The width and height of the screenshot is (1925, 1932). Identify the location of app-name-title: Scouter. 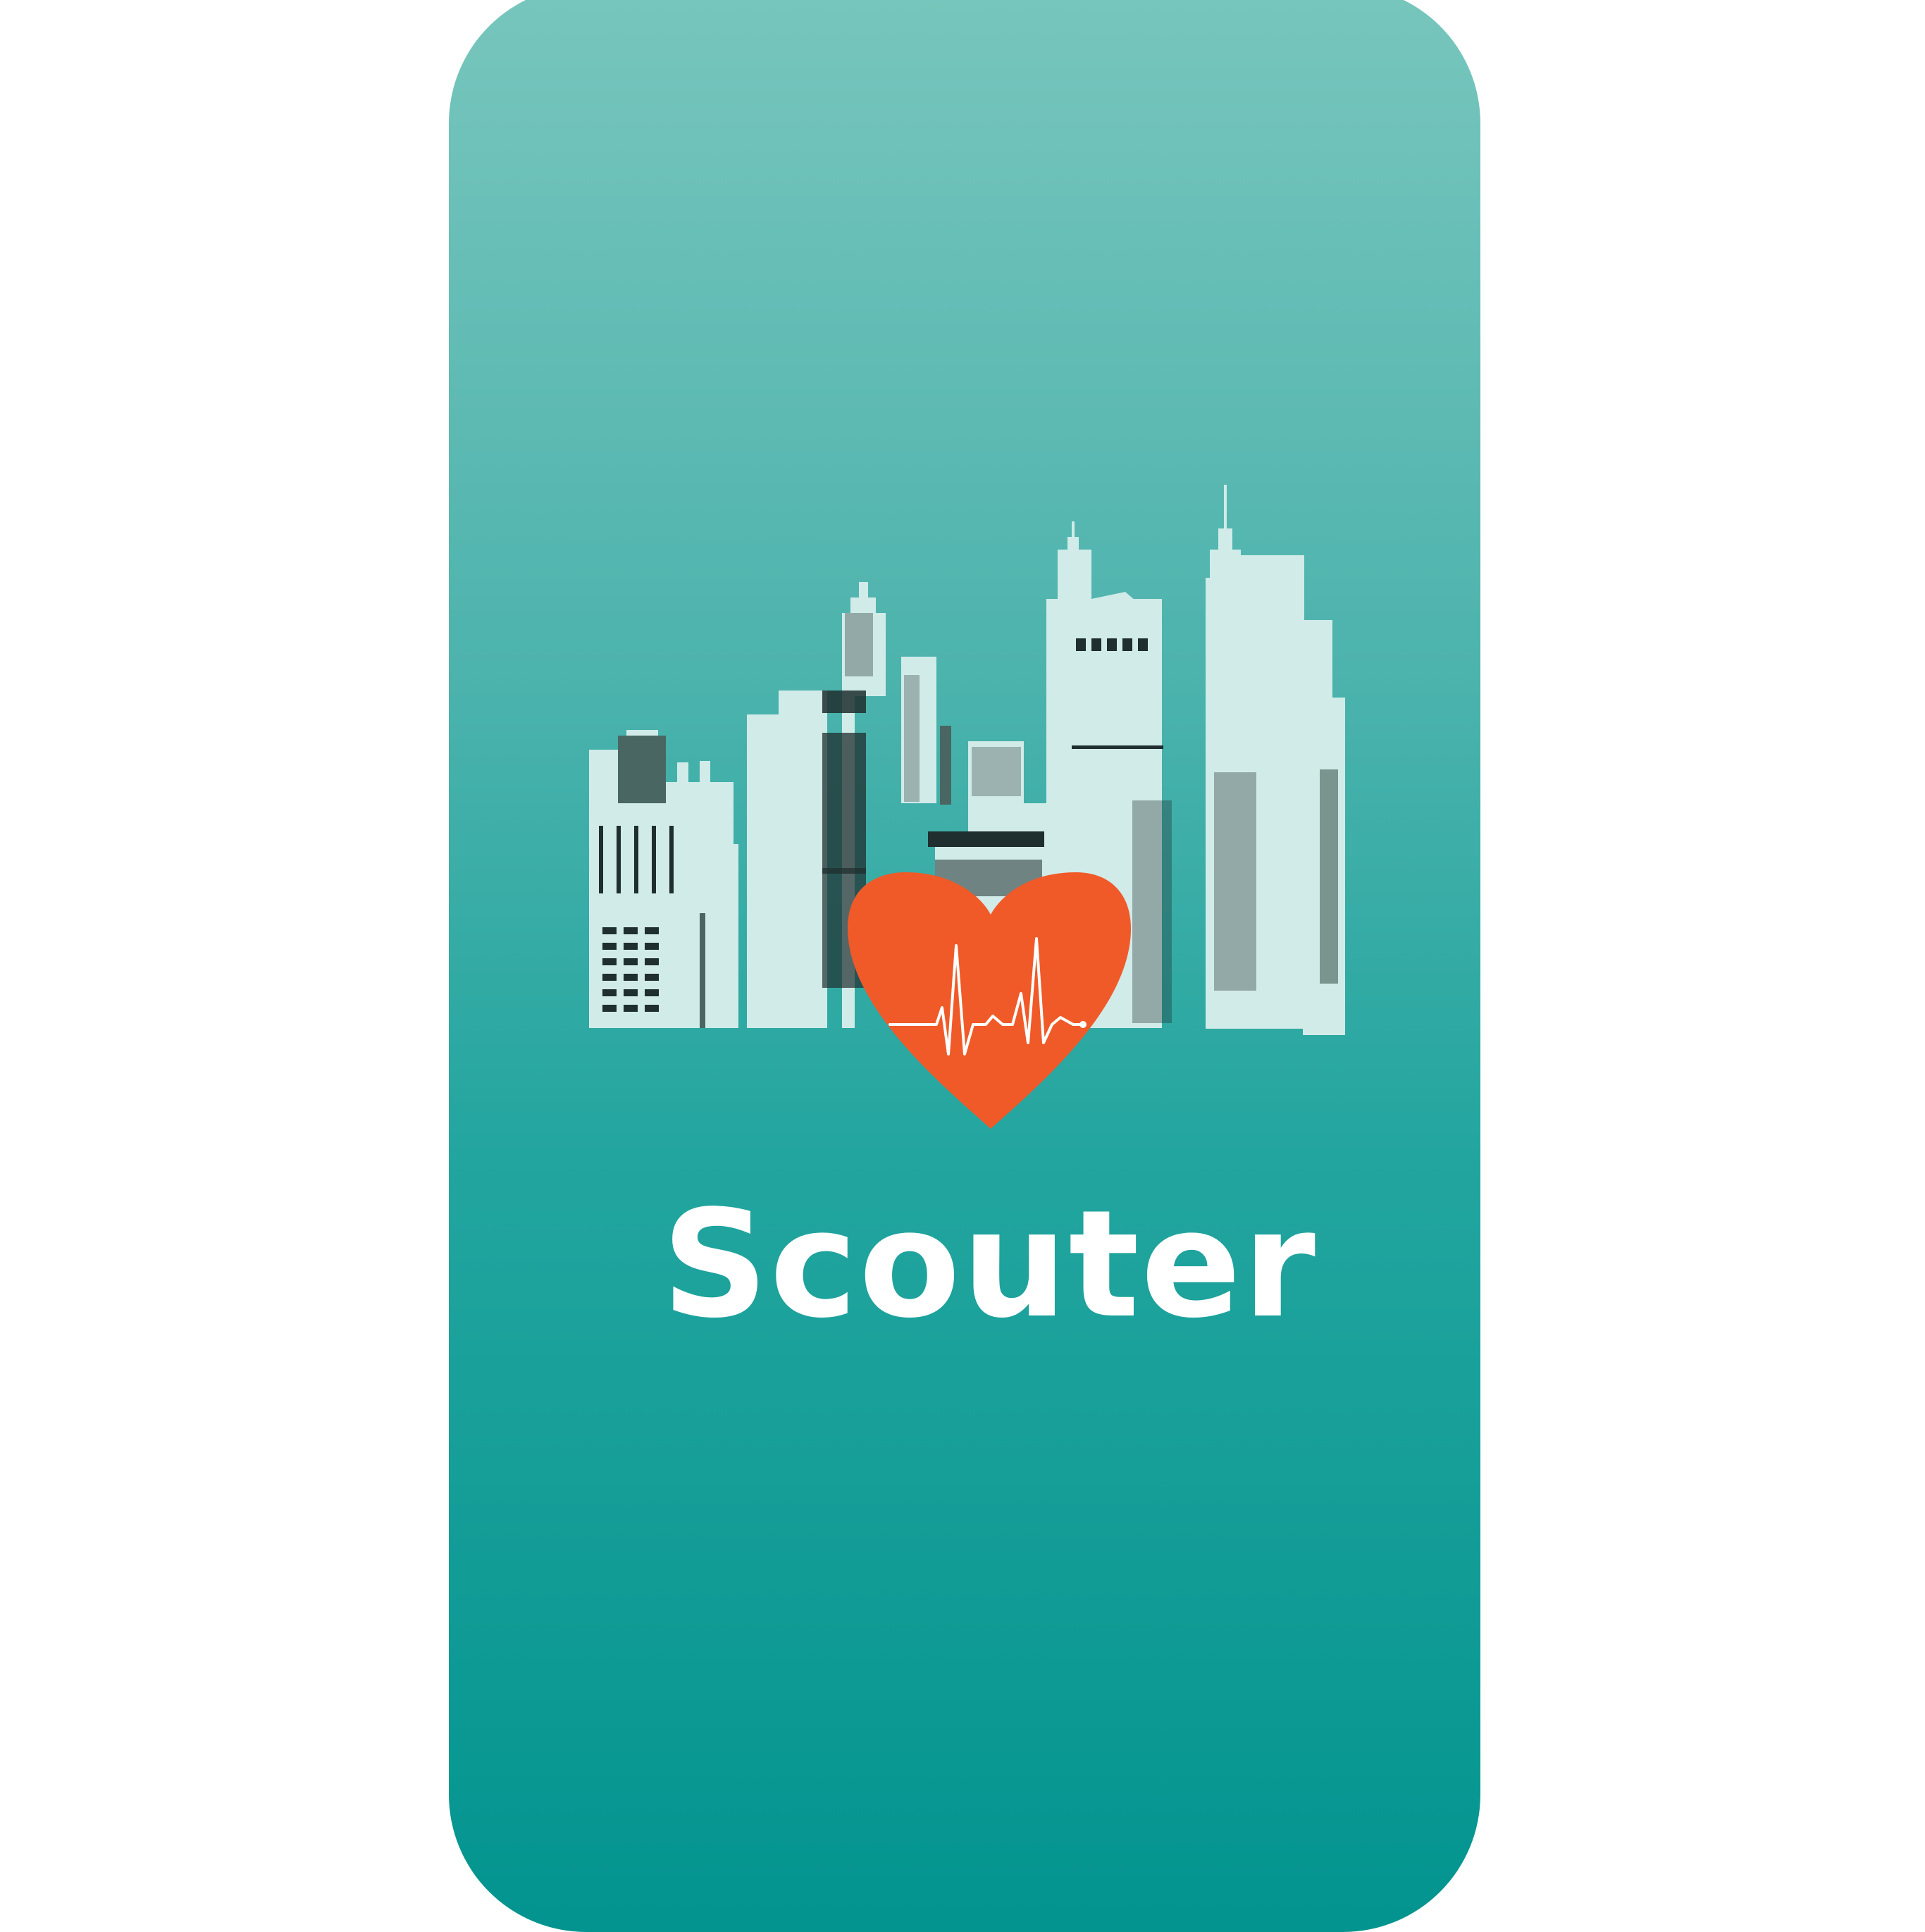
(989, 1264).